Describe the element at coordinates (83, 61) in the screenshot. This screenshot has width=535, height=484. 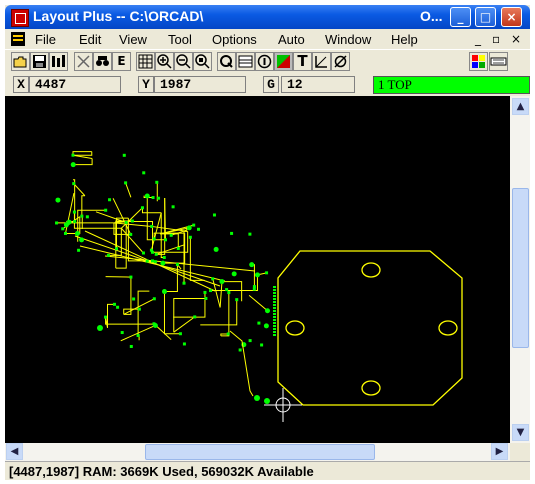
I see `cross-icon` at that location.